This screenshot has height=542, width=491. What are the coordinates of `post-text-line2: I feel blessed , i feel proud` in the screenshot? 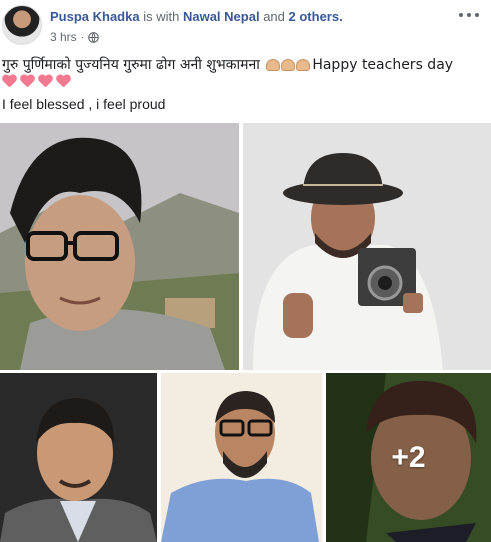 It's located at (84, 104).